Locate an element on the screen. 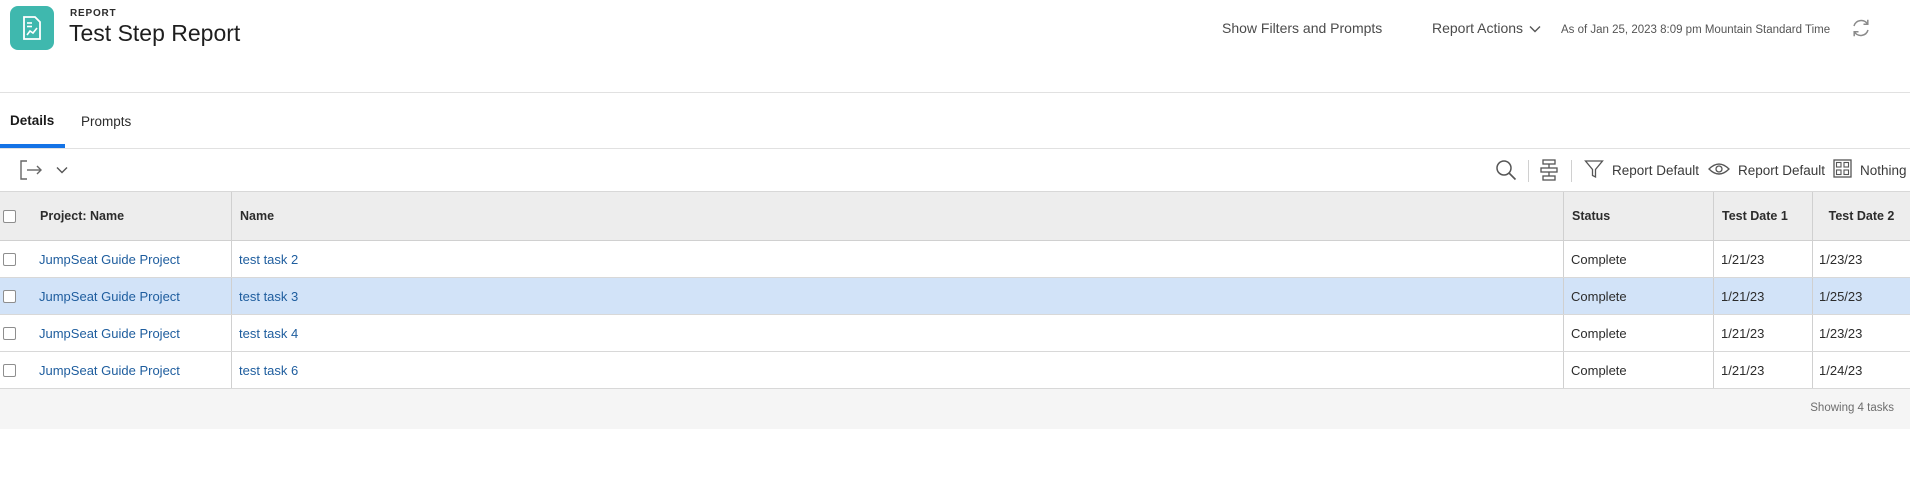  export-icon is located at coordinates (31, 170).